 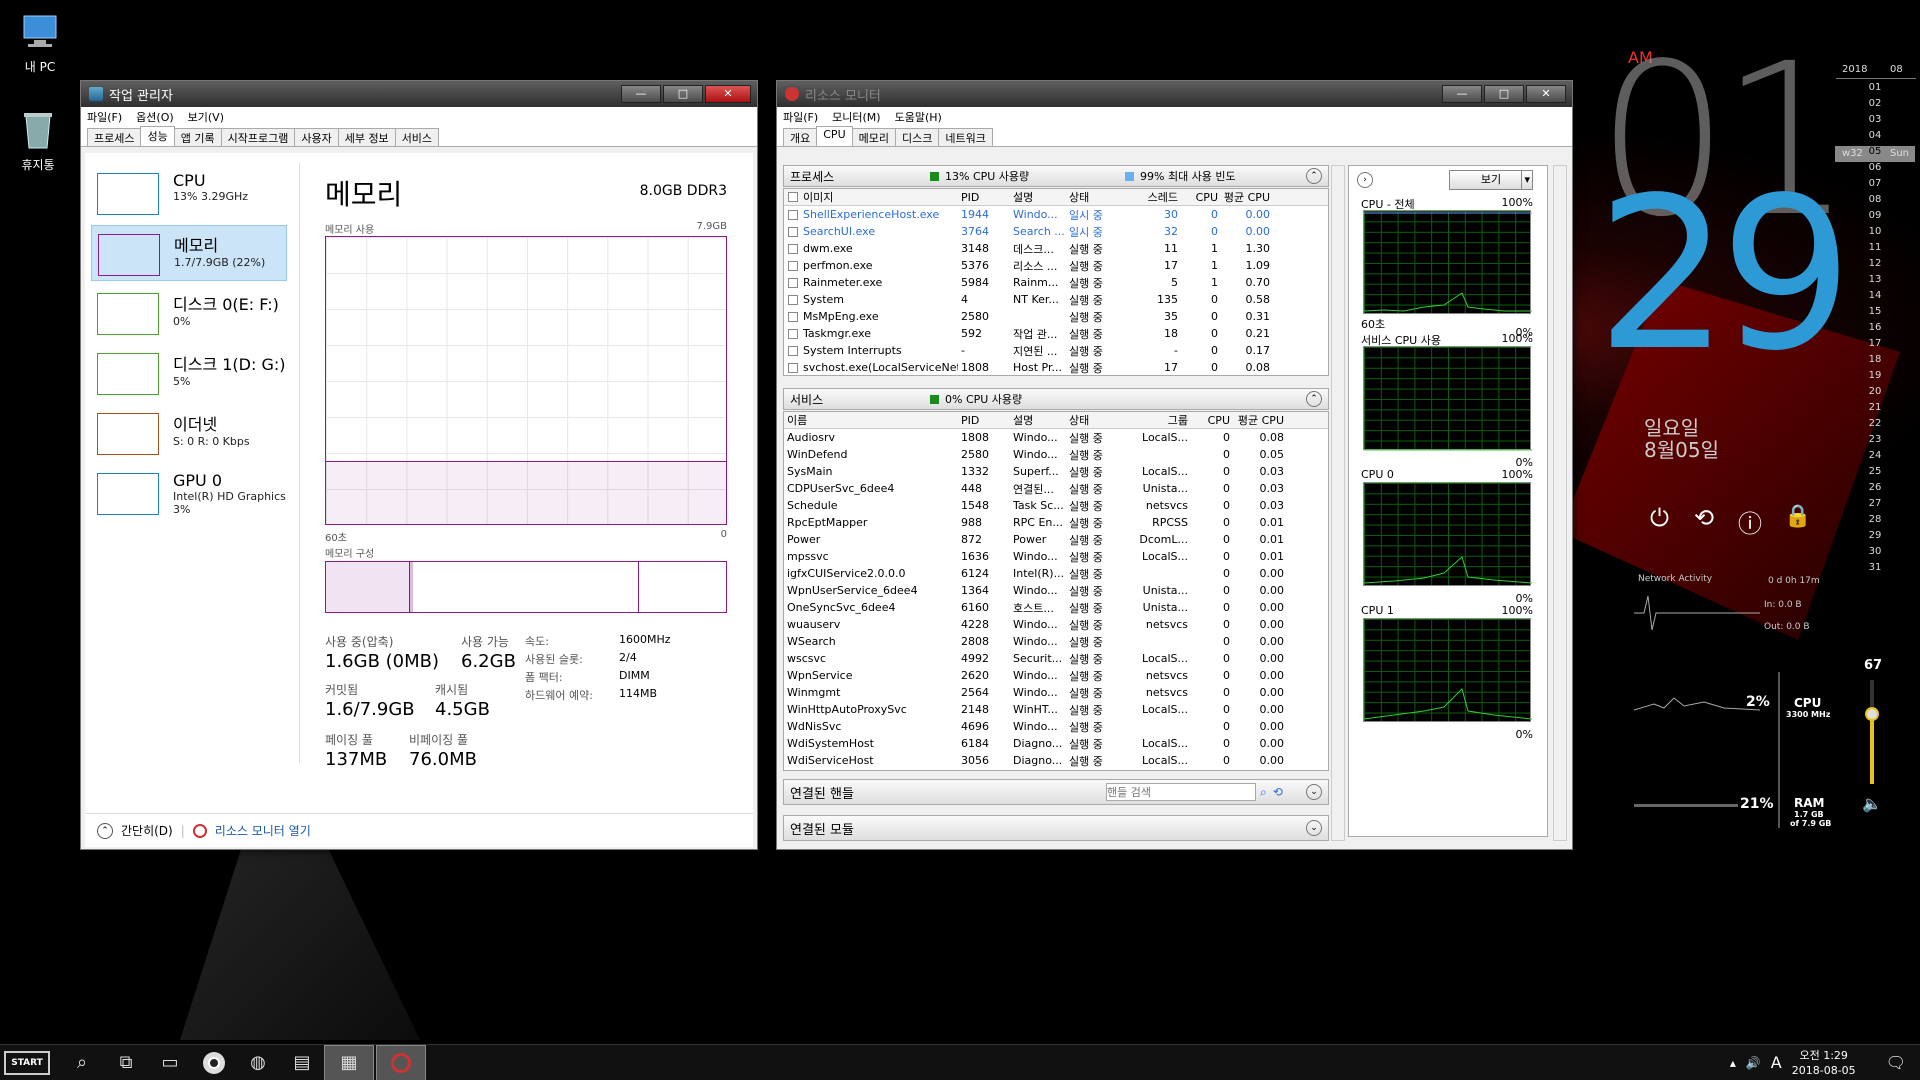 What do you see at coordinates (258, 1062) in the screenshot?
I see `globe-icon: ◍` at bounding box center [258, 1062].